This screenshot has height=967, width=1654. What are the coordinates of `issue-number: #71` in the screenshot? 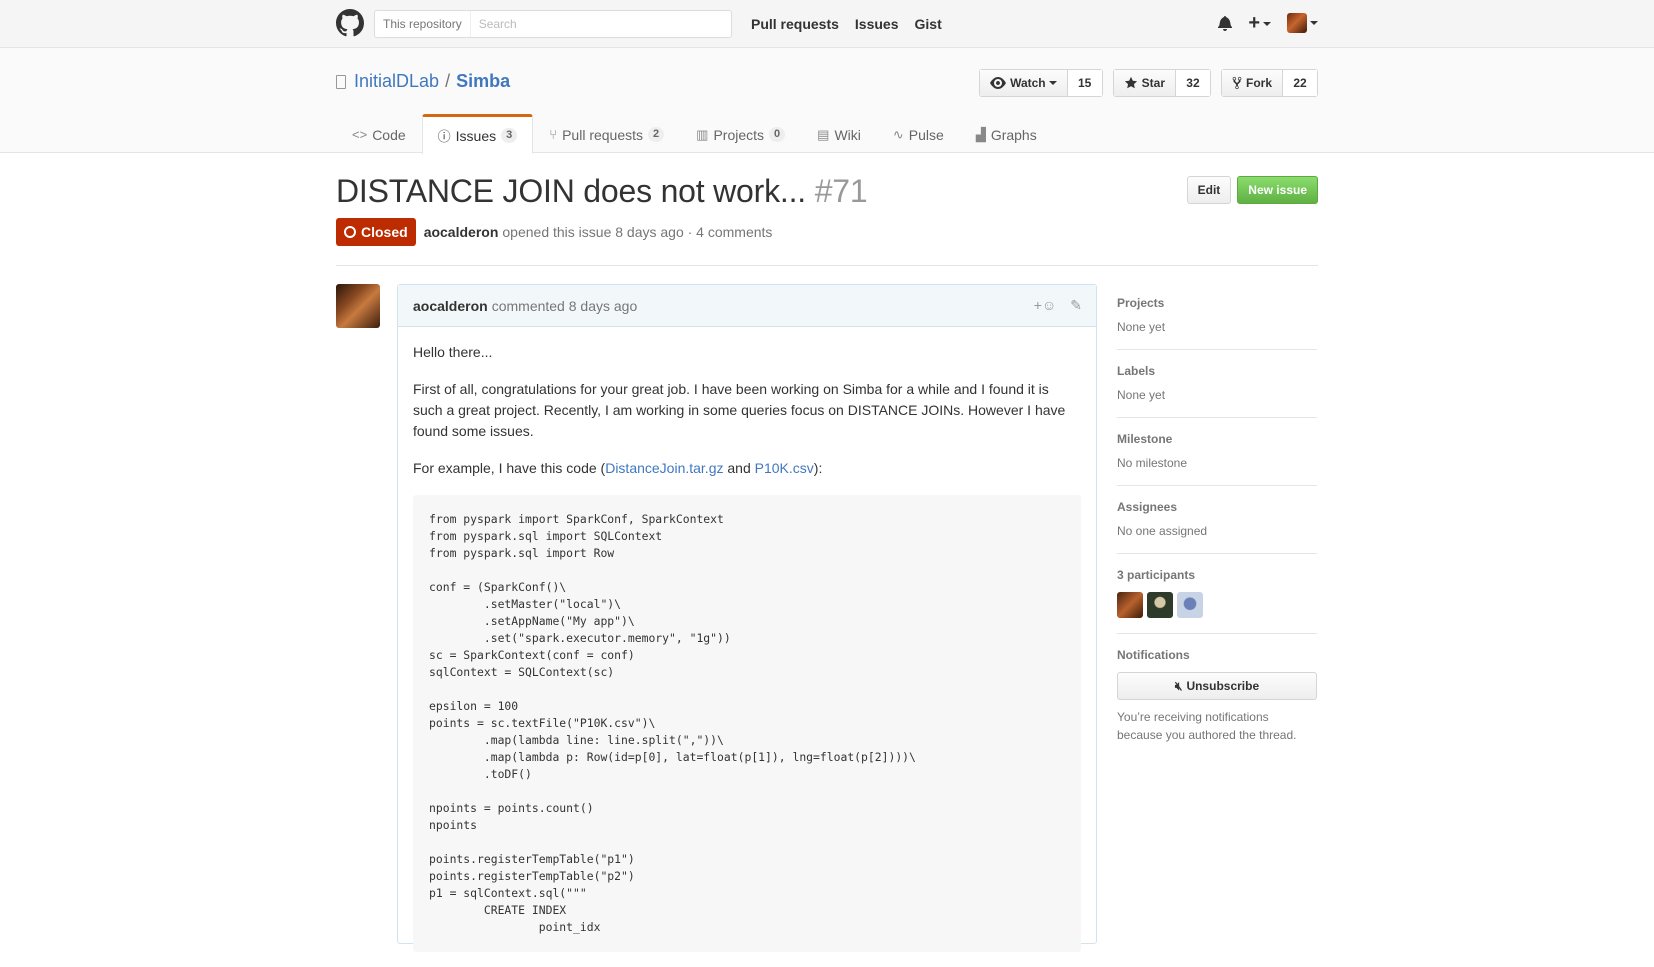 It's located at (841, 191).